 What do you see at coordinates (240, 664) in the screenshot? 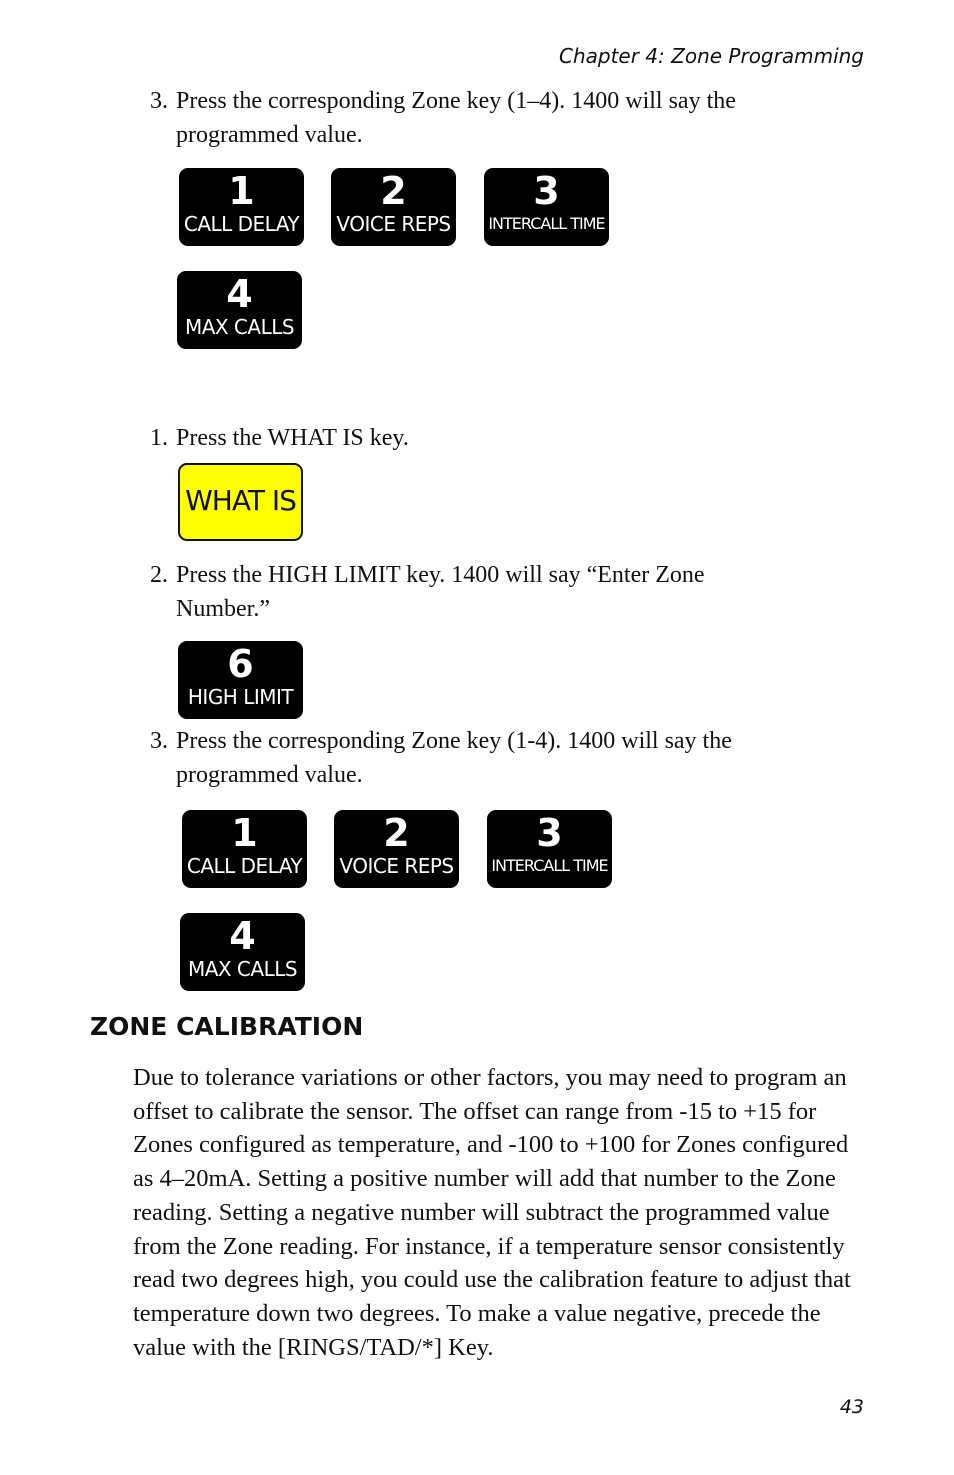
I see `key-digit: 6` at bounding box center [240, 664].